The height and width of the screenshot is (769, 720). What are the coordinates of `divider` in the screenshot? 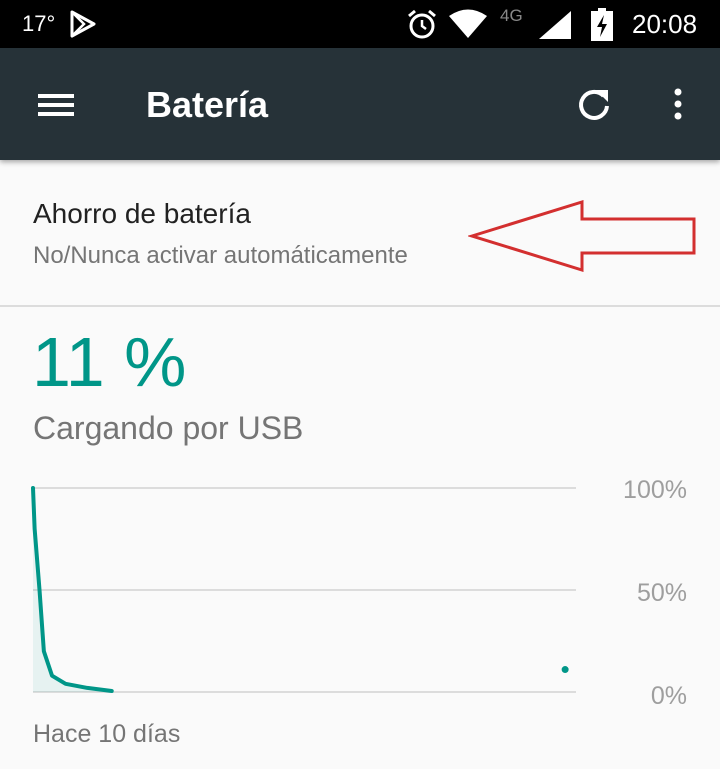 It's located at (360, 306).